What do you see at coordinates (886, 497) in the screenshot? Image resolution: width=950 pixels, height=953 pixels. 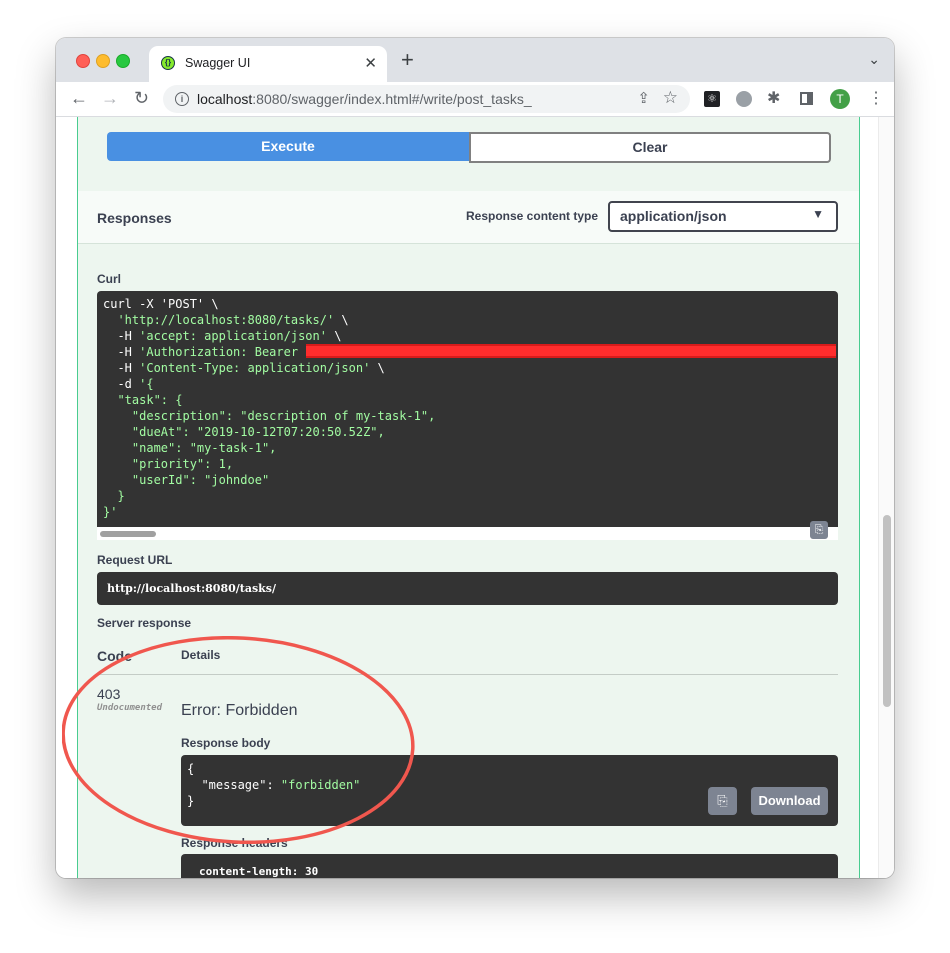 I see `page-vertical-scrollbar` at bounding box center [886, 497].